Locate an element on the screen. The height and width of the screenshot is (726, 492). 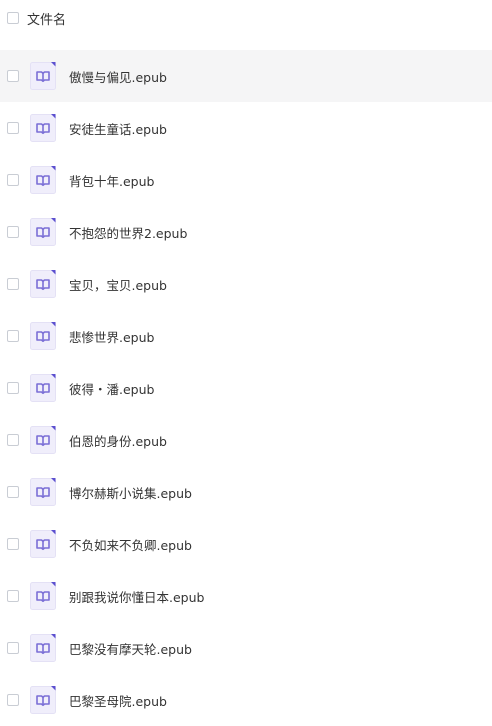
file-row: 博尔赫斯小说集.epub is located at coordinates (246, 492).